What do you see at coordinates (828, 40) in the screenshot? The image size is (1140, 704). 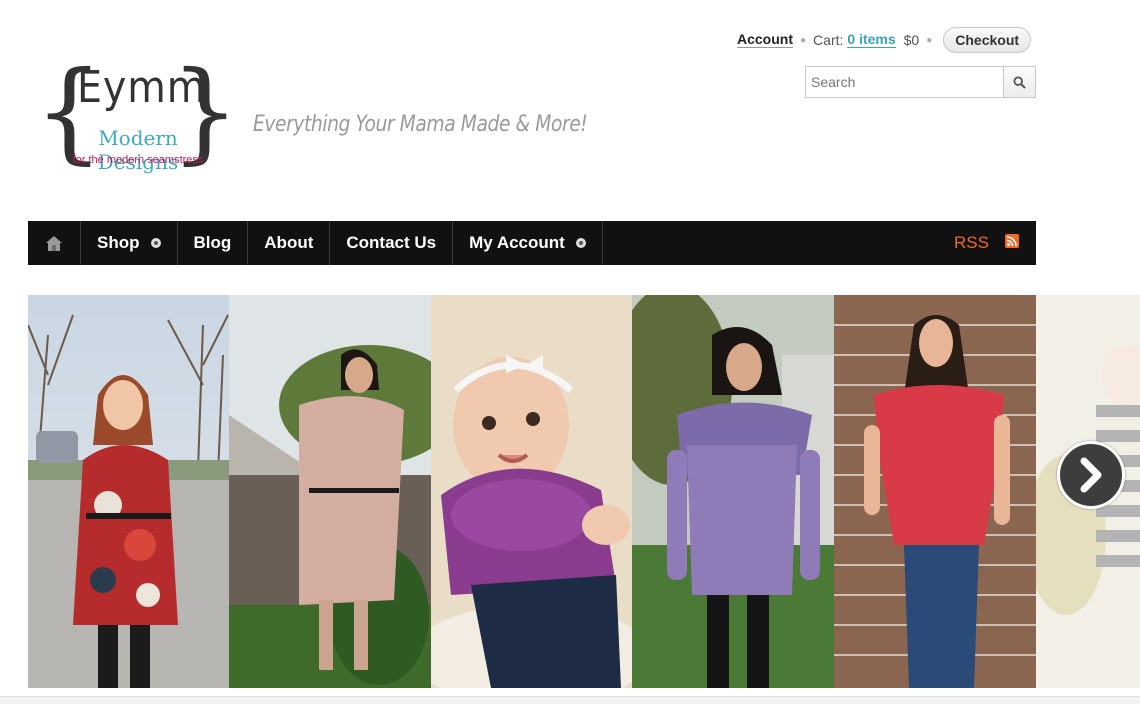 I see `cart-label: Cart:` at bounding box center [828, 40].